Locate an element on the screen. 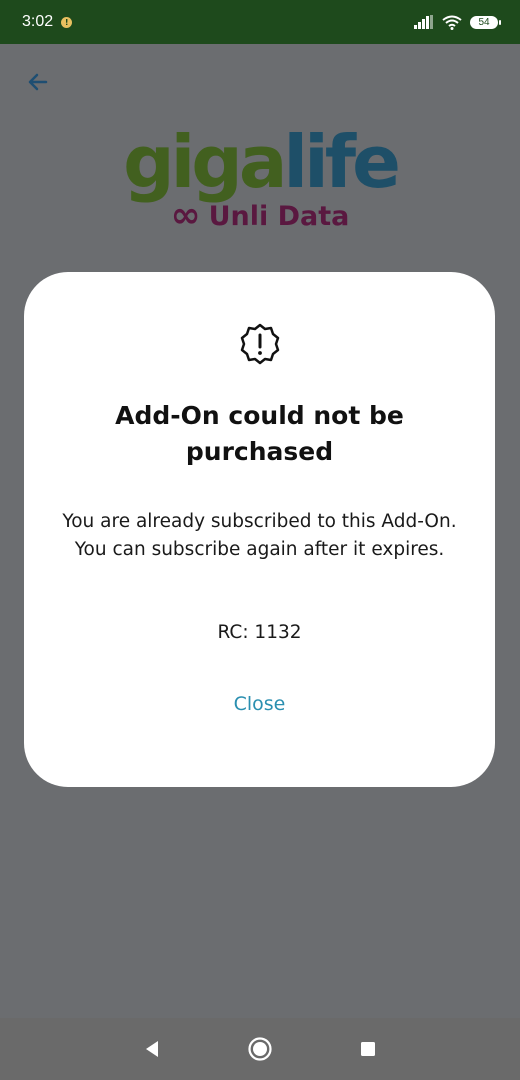 The width and height of the screenshot is (520, 1080). alert-badge-icon is located at coordinates (260, 344).